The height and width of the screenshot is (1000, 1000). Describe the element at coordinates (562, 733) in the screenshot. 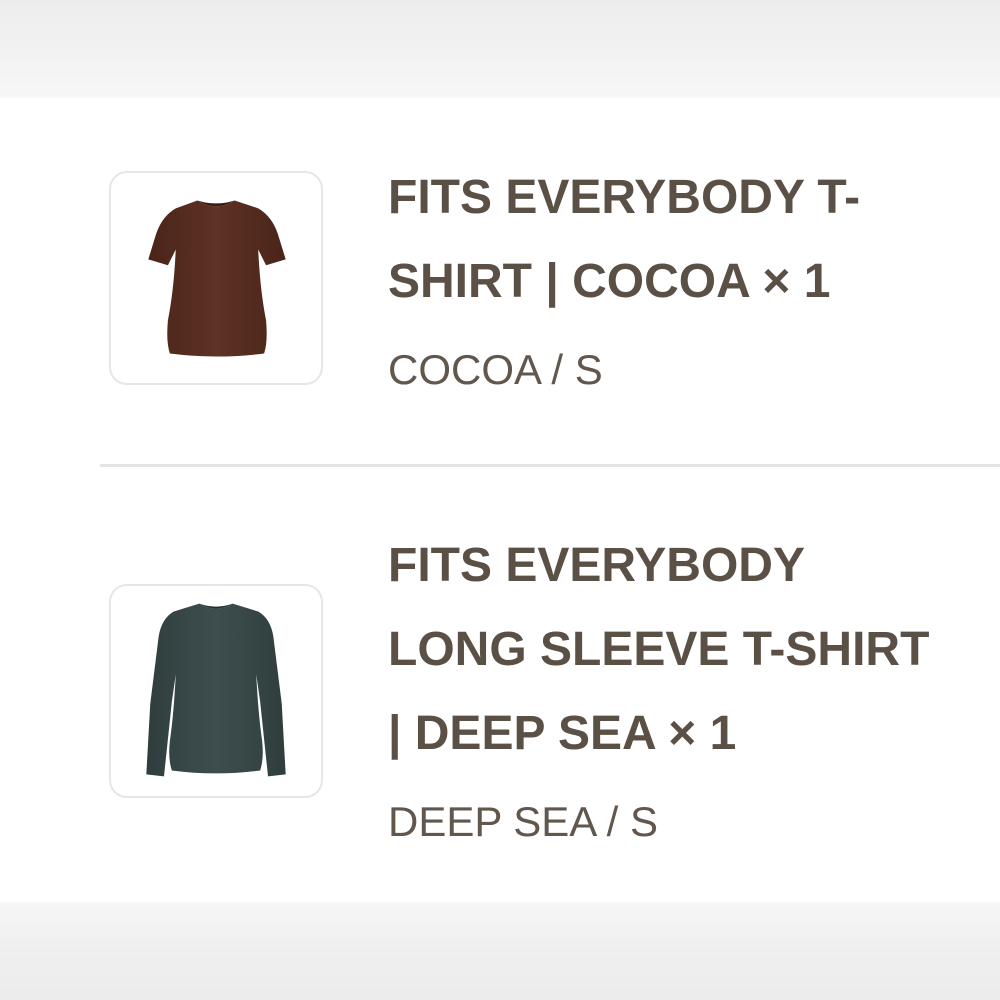

I see `product-title-line: | DEEP SEA × 1` at that location.